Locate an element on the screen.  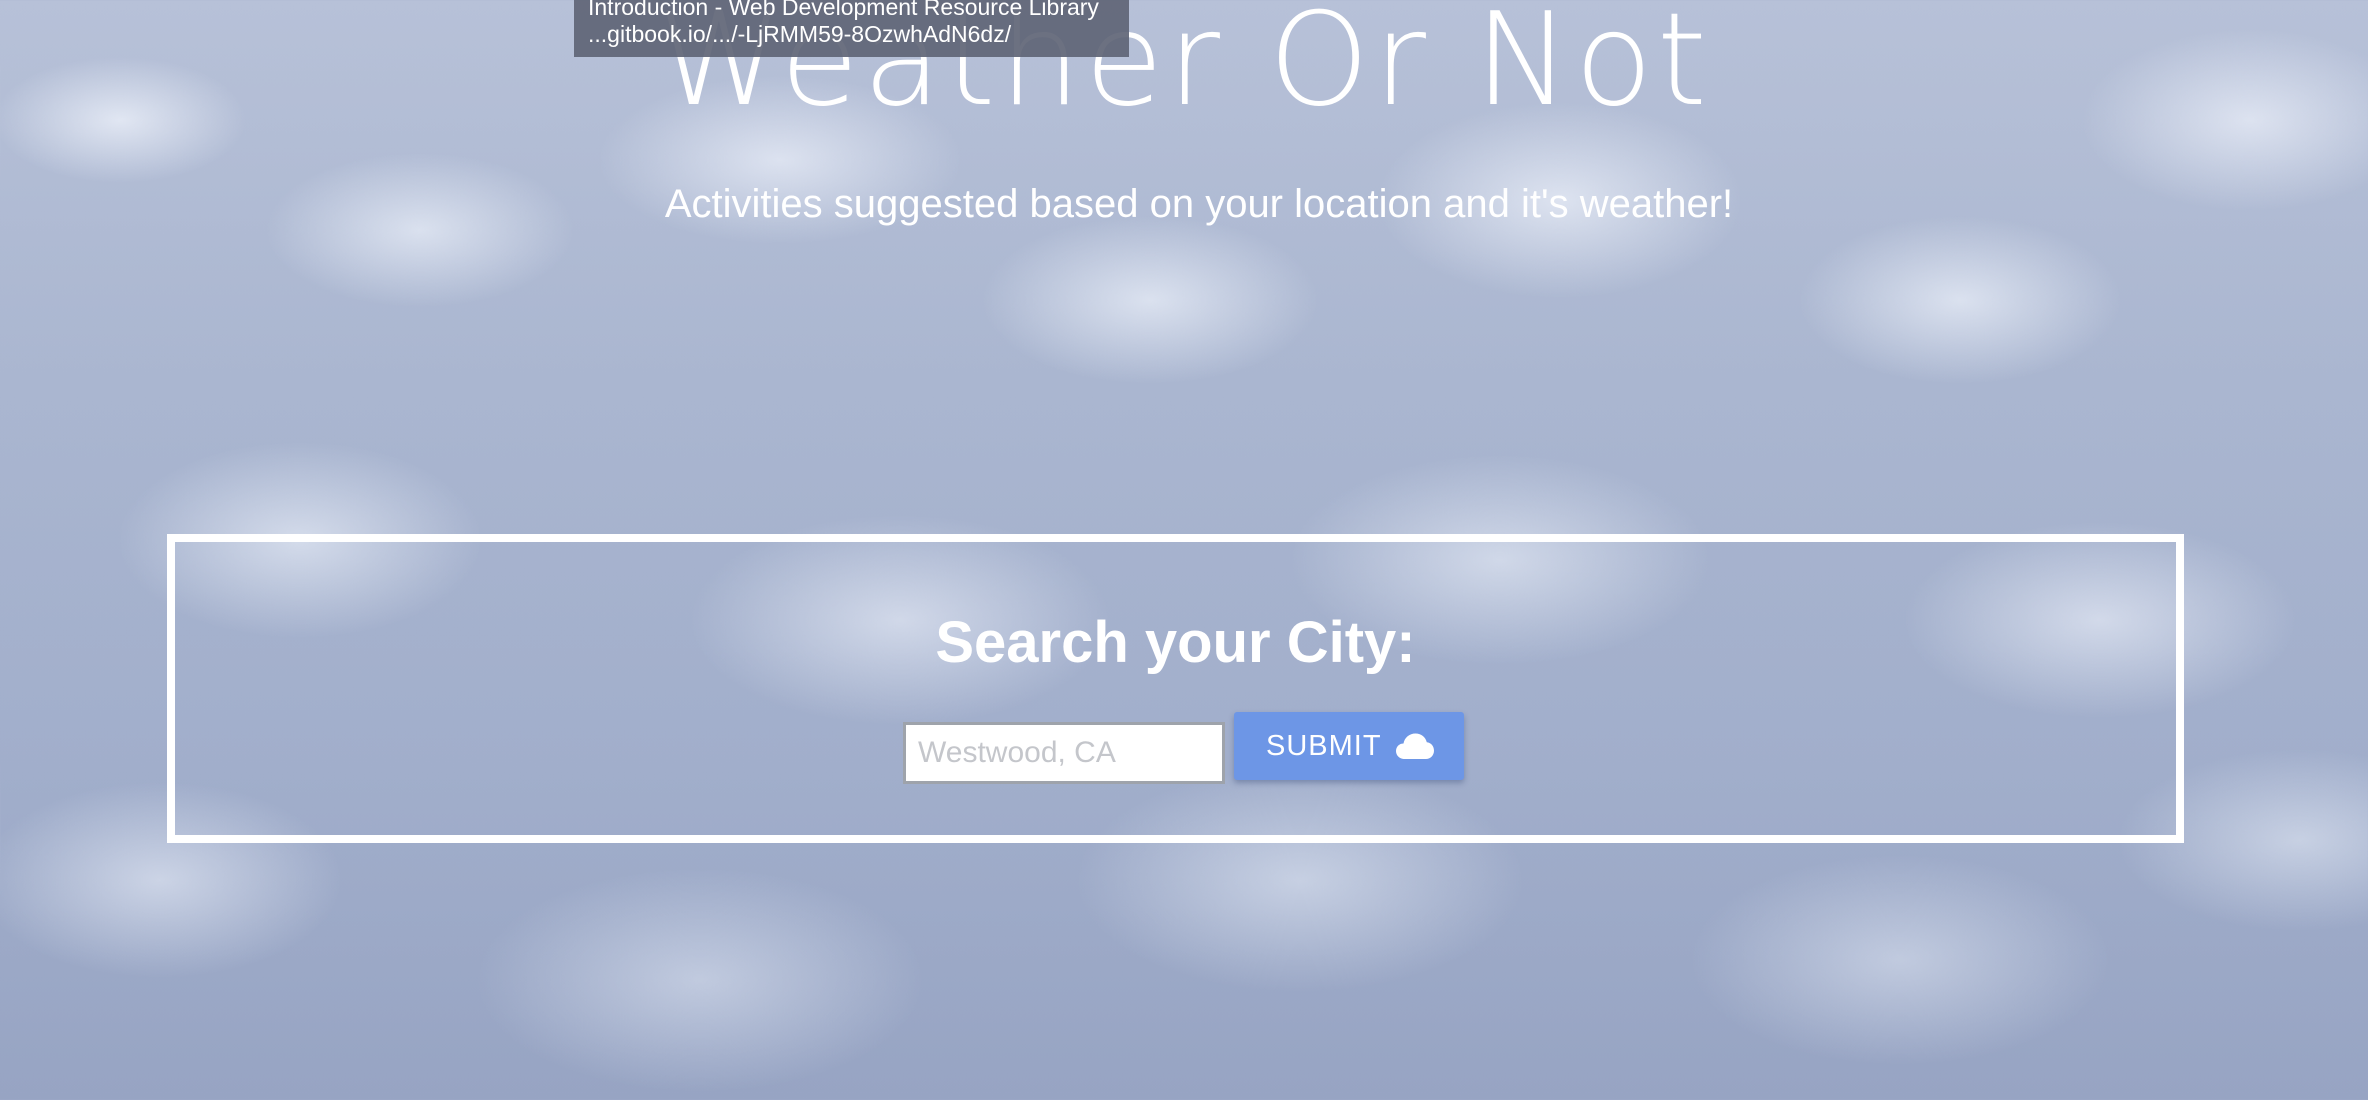
search-heading: Search your City: is located at coordinates (1175, 642).